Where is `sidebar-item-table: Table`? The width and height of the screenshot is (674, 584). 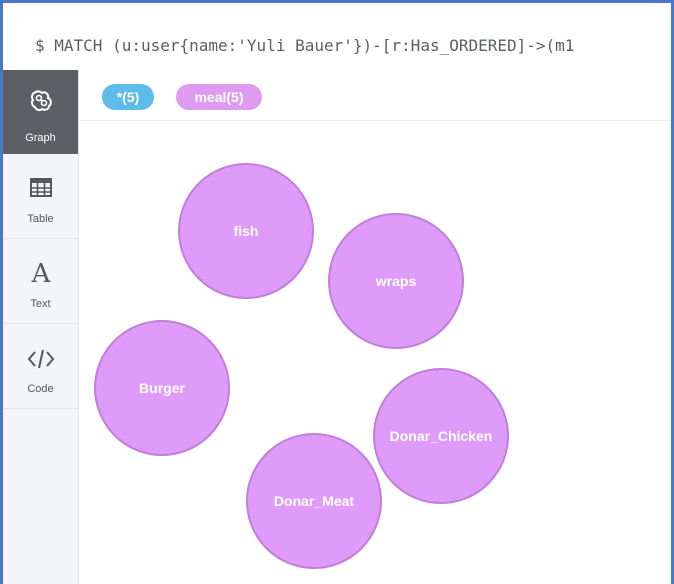
sidebar-item-table: Table is located at coordinates (40, 197).